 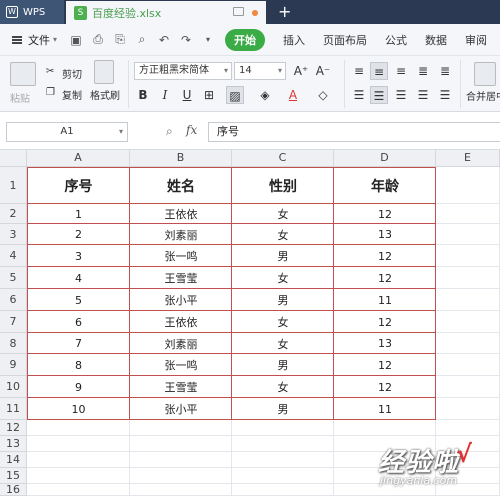 I want to click on row-header: 16, so click(x=13, y=489).